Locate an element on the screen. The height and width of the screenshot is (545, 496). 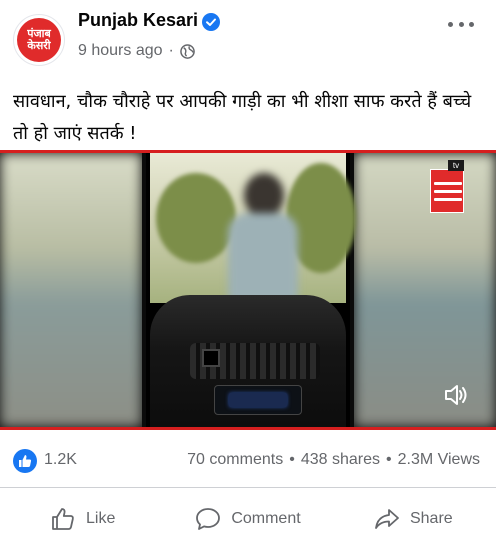
tv-channel-logo: tv is located at coordinates (447, 186).